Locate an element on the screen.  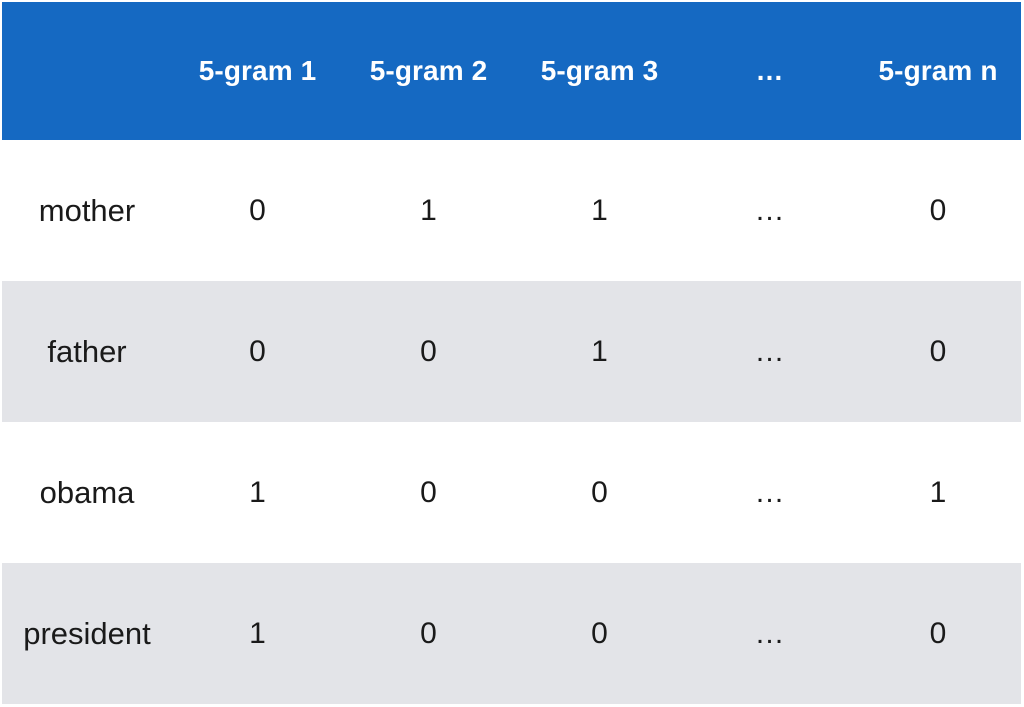
header-cell-5gram-3: 5-gram 3 is located at coordinates (599, 70).